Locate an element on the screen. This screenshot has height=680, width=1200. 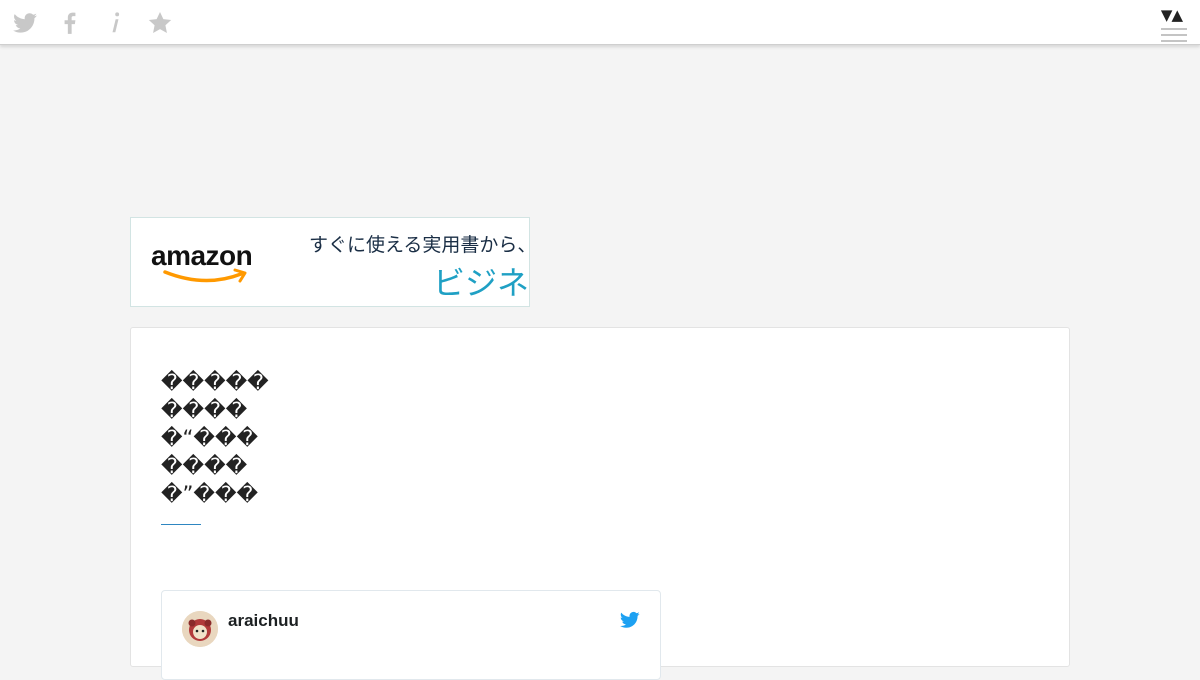
title-line: �”��� is located at coordinates (210, 494).